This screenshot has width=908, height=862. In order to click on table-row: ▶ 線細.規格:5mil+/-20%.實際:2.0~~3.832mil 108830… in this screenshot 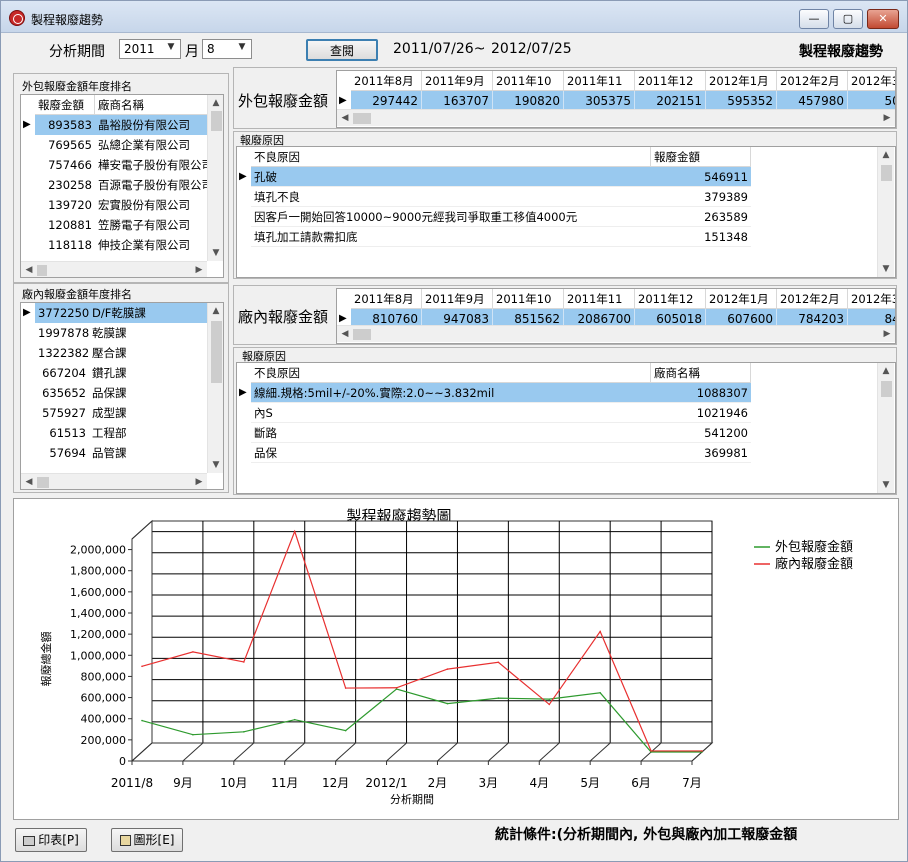, I will do `click(494, 393)`.